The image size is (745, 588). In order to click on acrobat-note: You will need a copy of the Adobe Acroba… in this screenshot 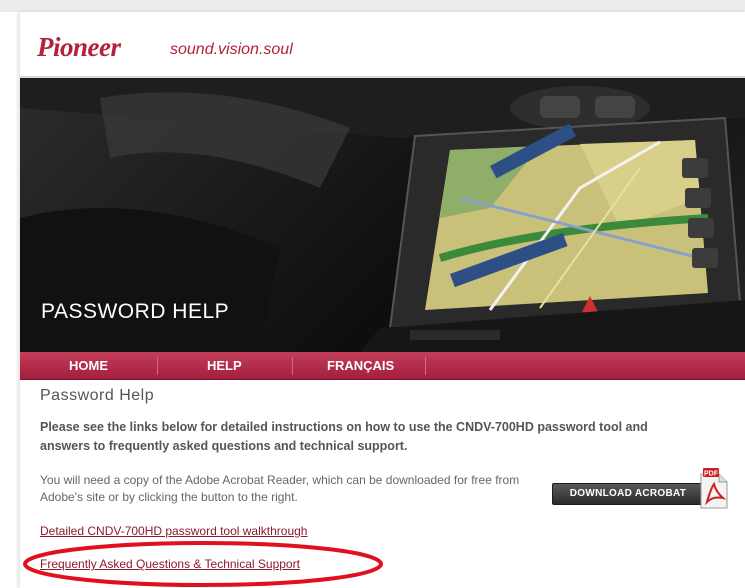, I will do `click(280, 488)`.